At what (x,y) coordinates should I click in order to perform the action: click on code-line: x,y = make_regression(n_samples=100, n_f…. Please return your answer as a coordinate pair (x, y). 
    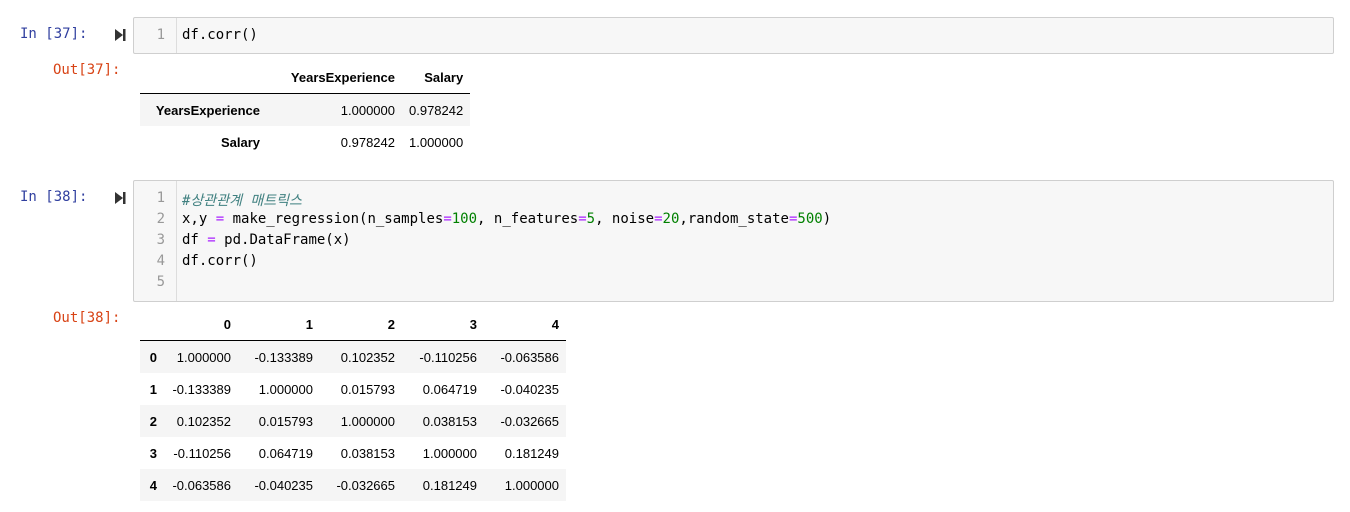
    Looking at the image, I should click on (506, 219).